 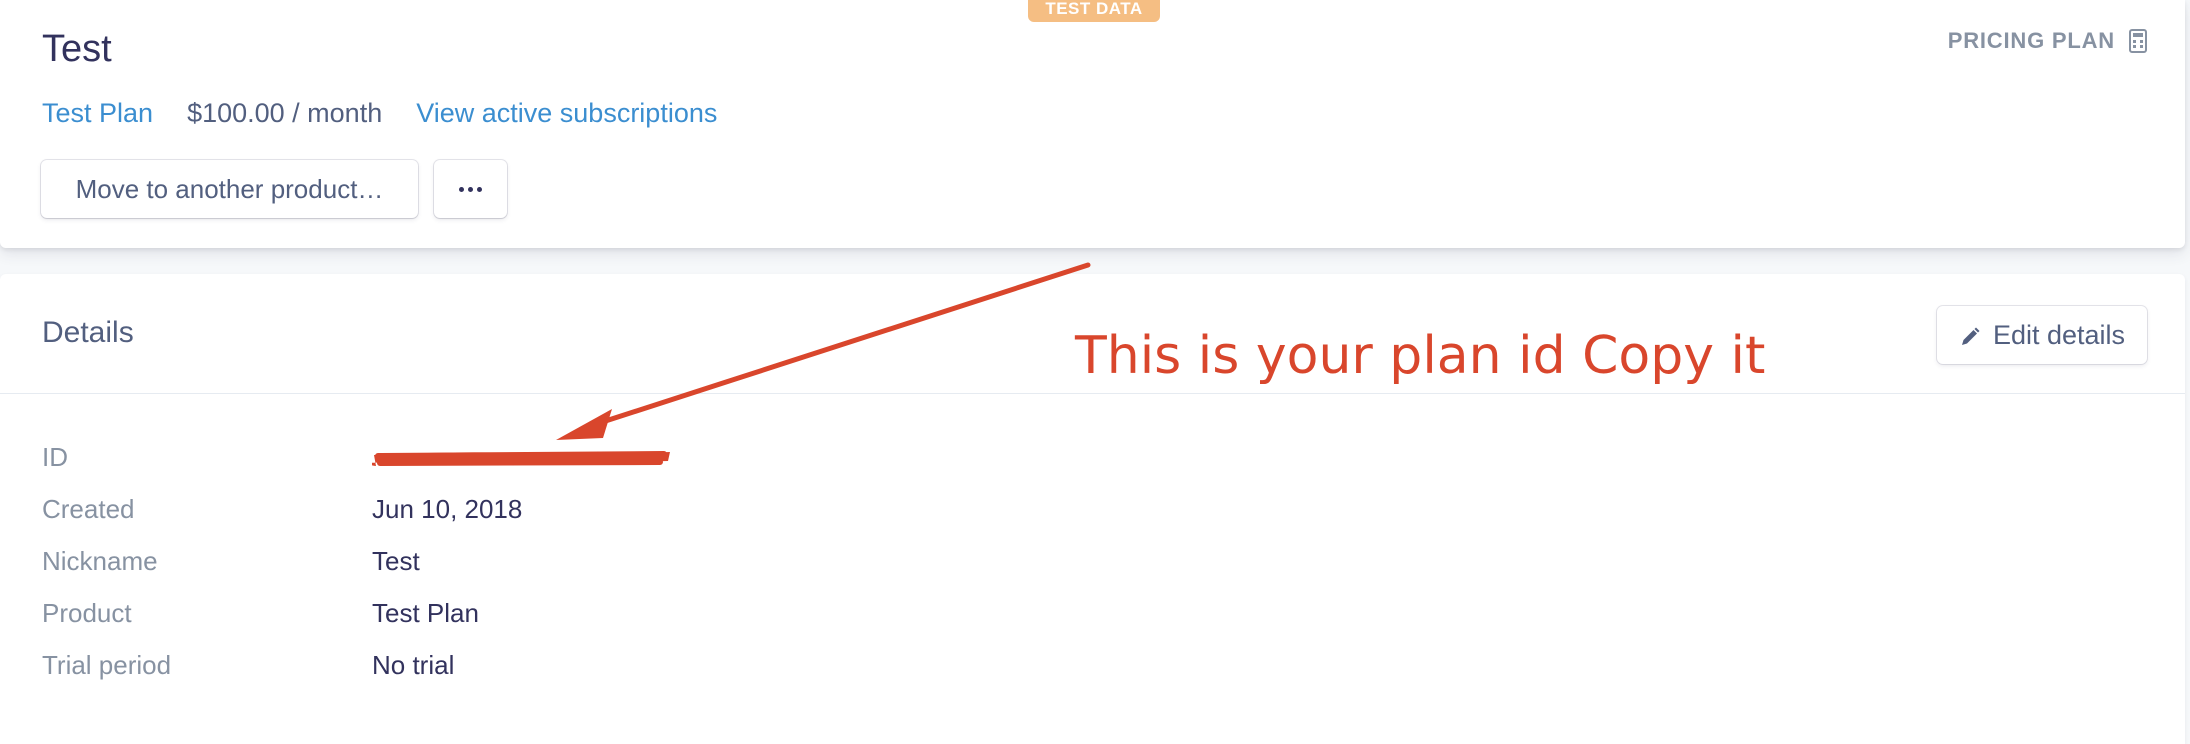 I want to click on detail-row-trial-period: Trial period No trial, so click(x=248, y=665).